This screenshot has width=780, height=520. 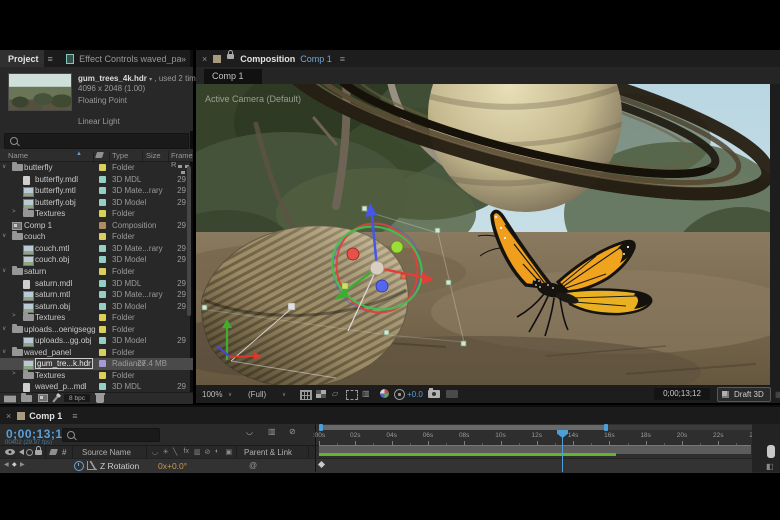 I want to click on snapshot-camera-icon, so click(x=434, y=393).